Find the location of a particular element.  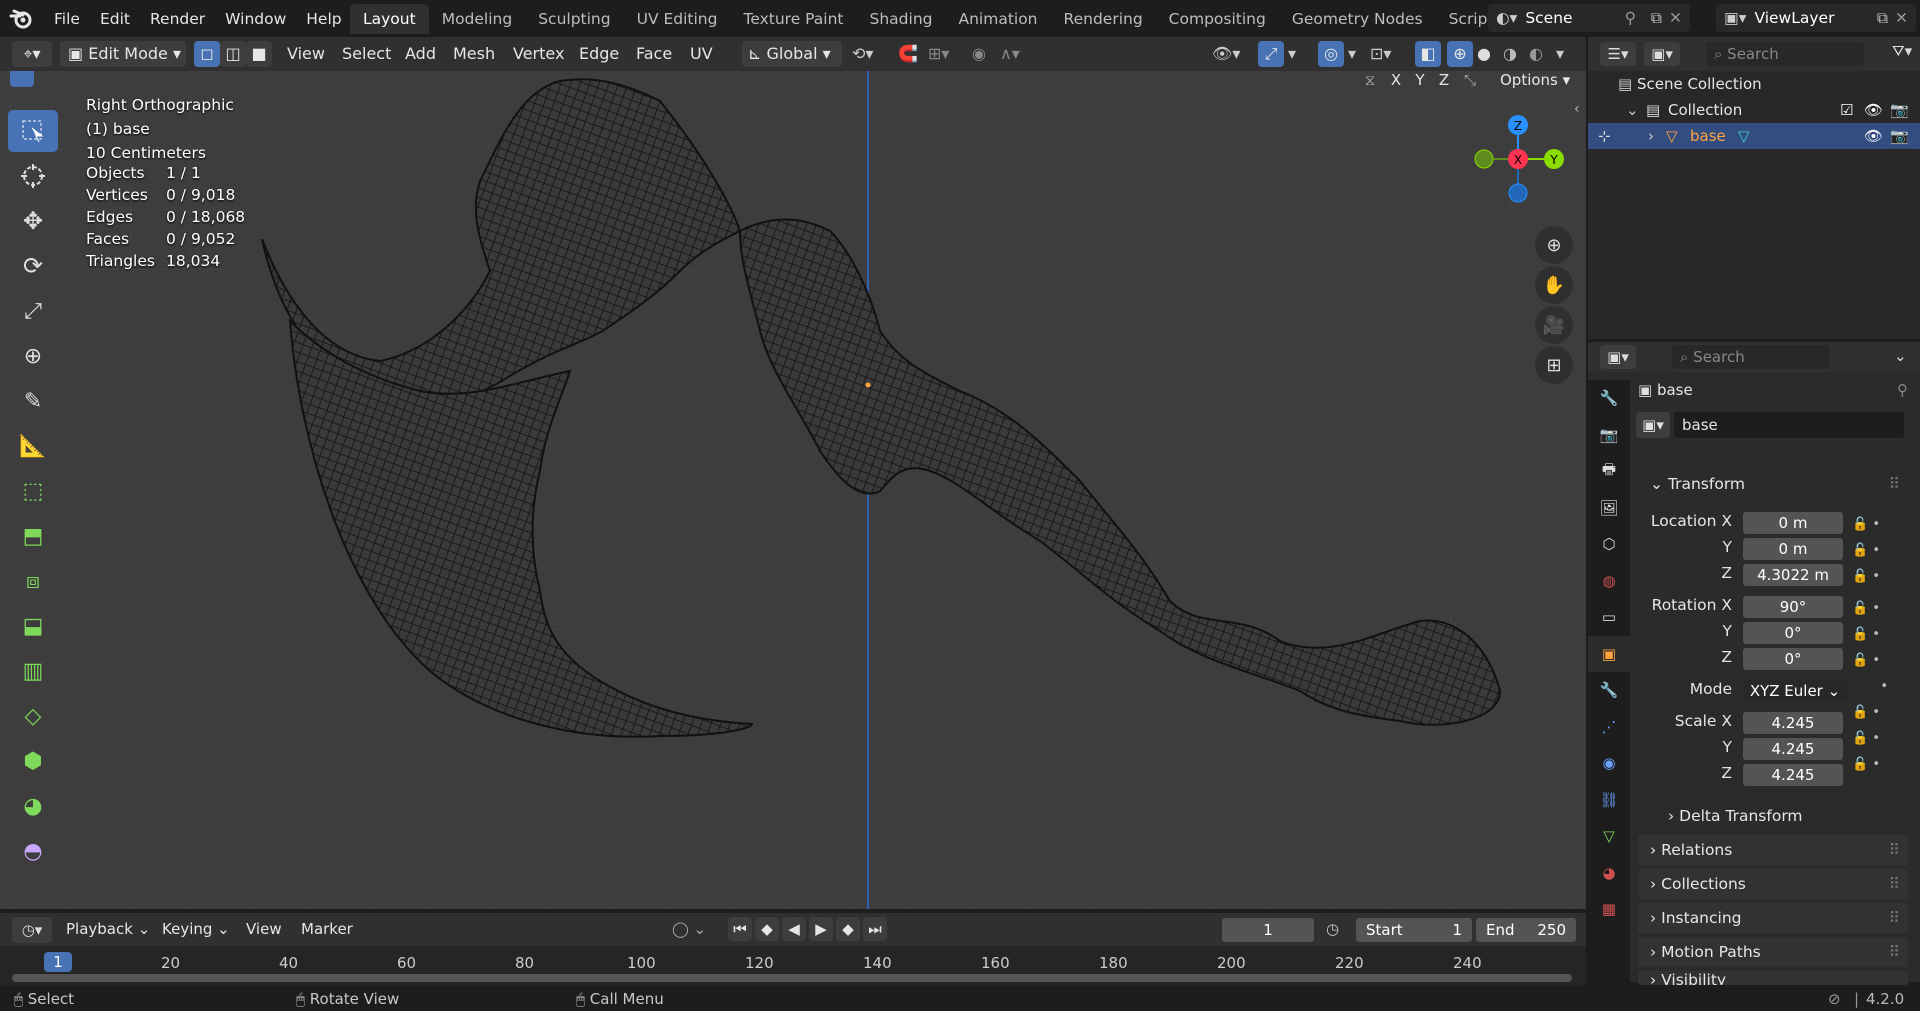

constraints-tab-icon: ⛓ is located at coordinates (1609, 800).